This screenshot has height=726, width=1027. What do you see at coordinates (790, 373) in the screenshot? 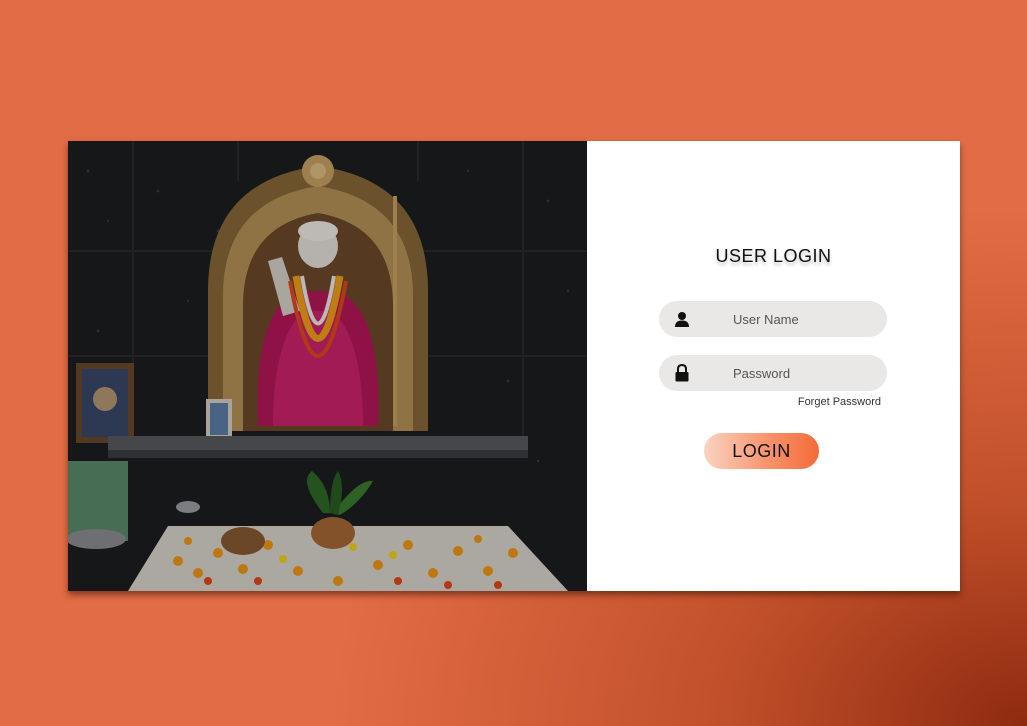
I see `password-input` at bounding box center [790, 373].